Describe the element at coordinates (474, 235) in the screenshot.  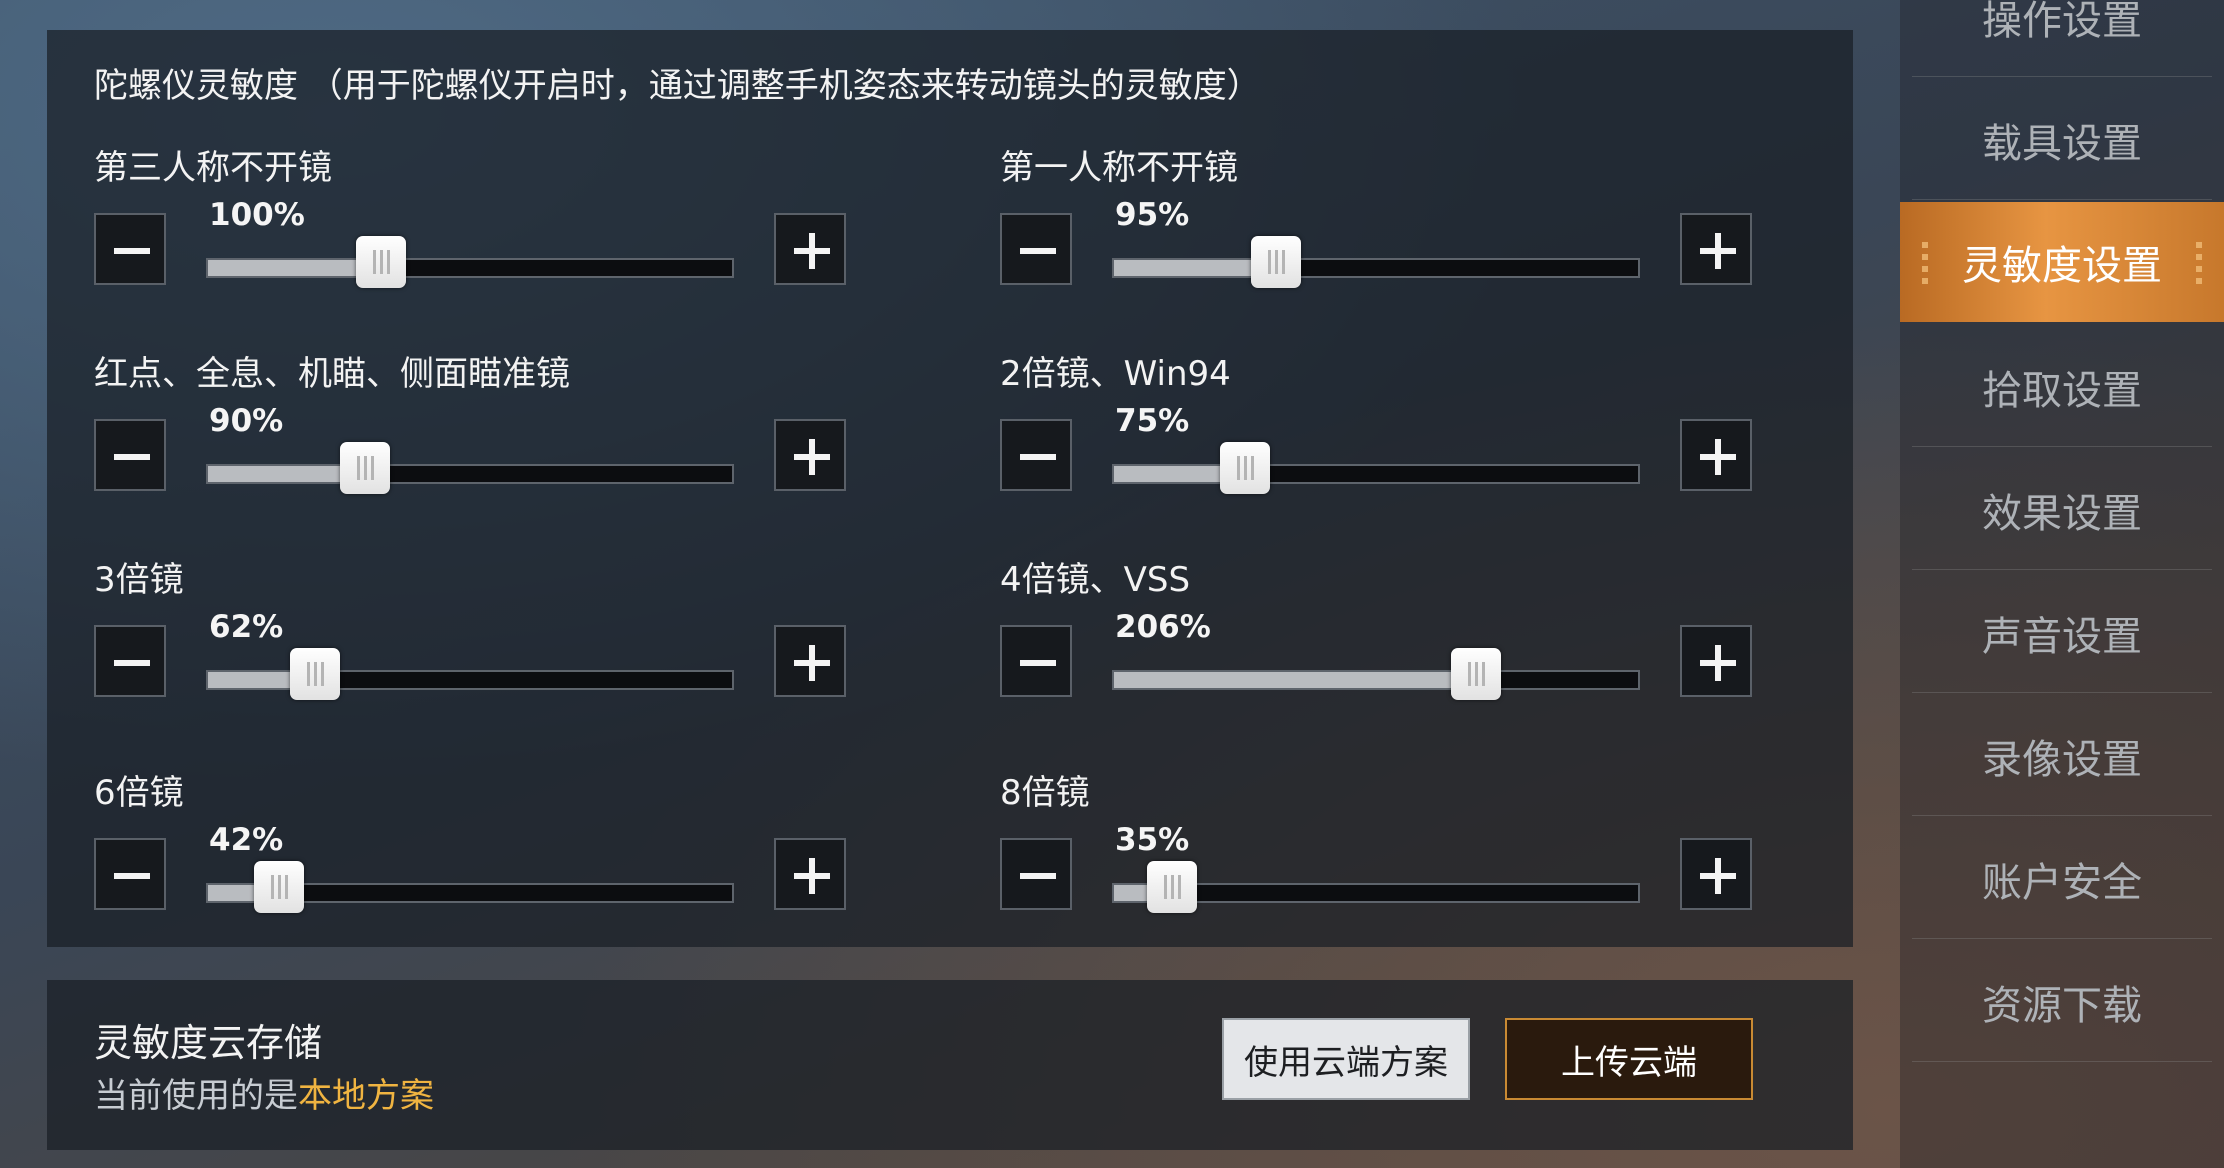
I see `sensitivity-slider-row: 第三人称不开镜 100%` at that location.